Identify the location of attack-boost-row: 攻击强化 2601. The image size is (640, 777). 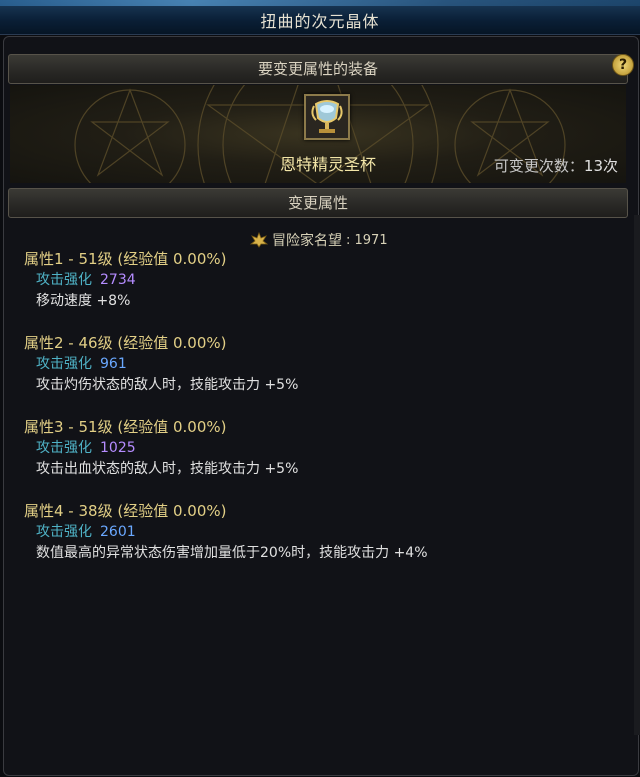
(226, 532).